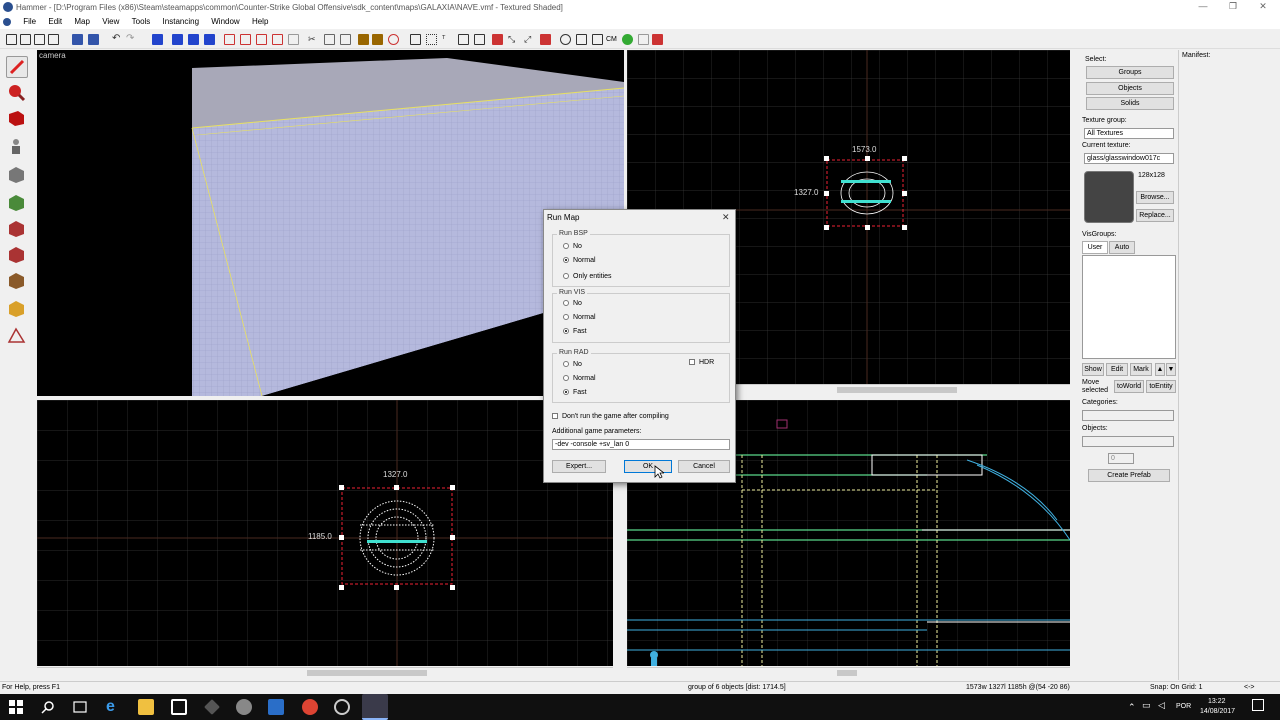  I want to click on apply-texture-icon, so click(17, 229).